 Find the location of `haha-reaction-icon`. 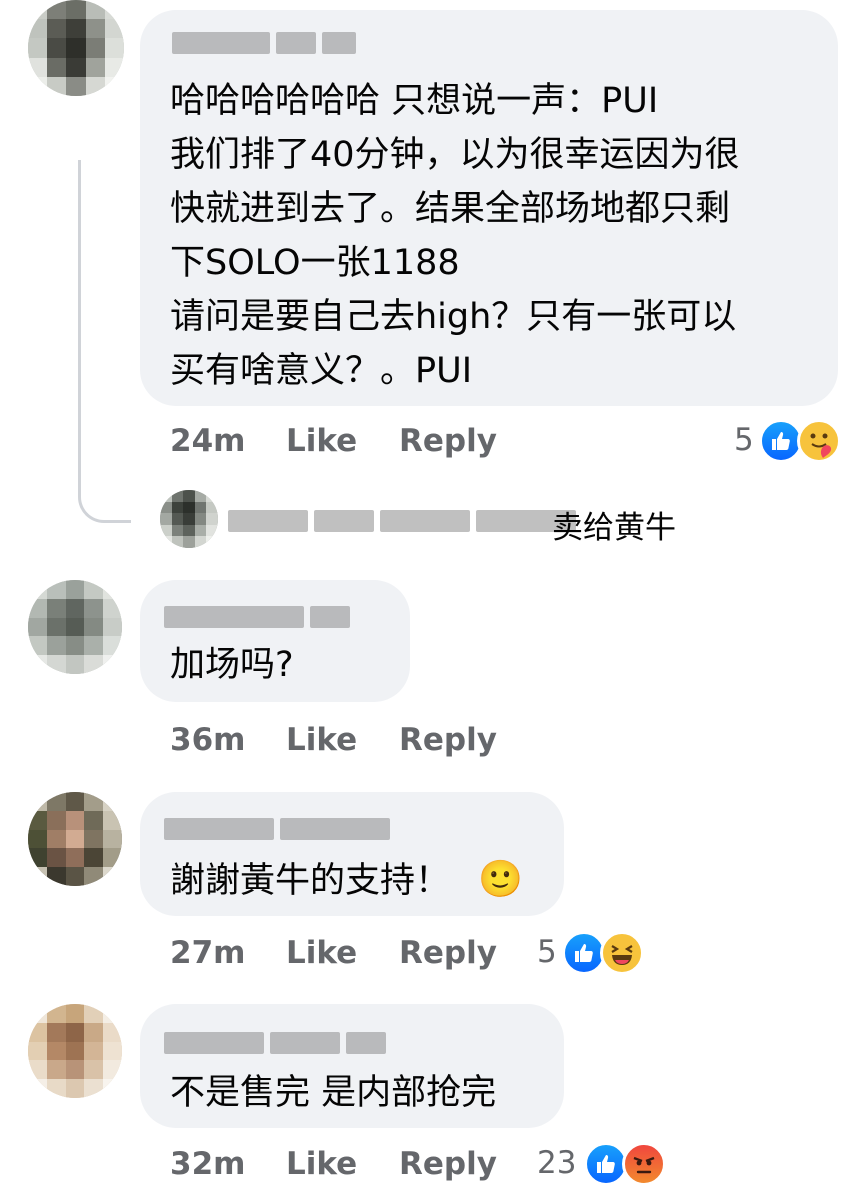

haha-reaction-icon is located at coordinates (622, 953).